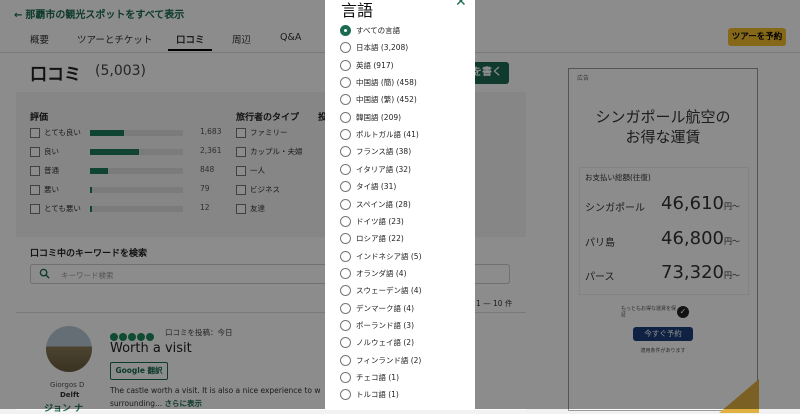 The width and height of the screenshot is (800, 414). Describe the element at coordinates (357, 10) in the screenshot. I see `modal-title: 言語` at that location.